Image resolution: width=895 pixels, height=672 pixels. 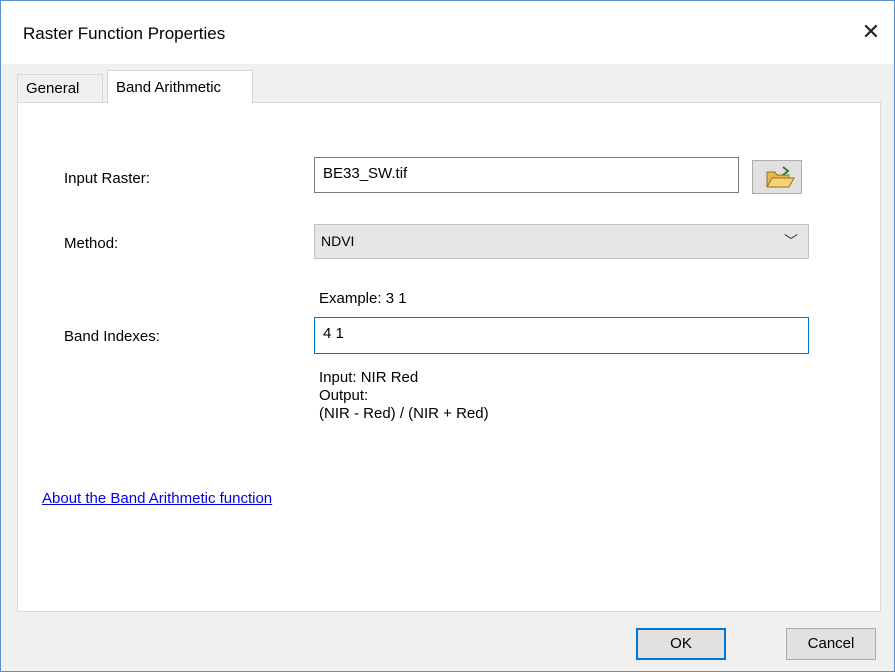 I want to click on input-raster-label: Input Raster:, so click(x=107, y=178).